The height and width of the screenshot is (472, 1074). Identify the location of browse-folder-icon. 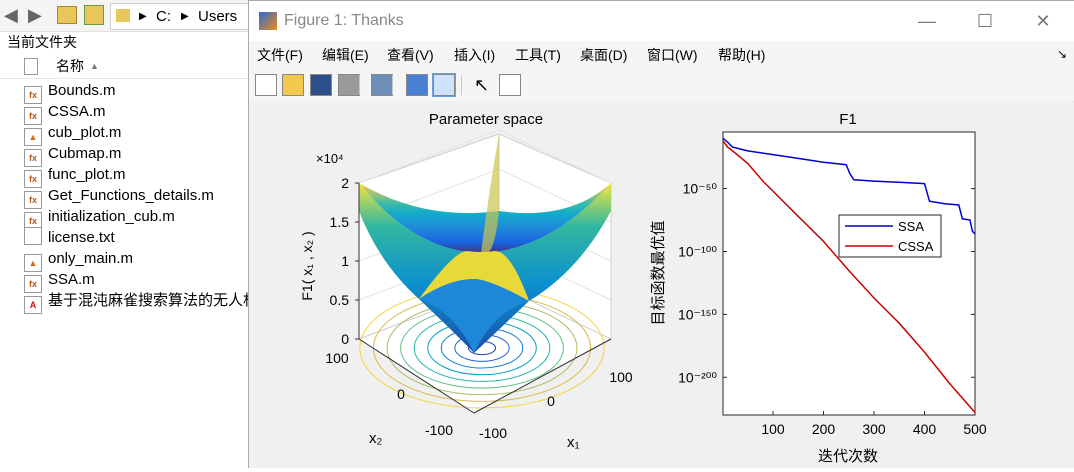
(94, 15).